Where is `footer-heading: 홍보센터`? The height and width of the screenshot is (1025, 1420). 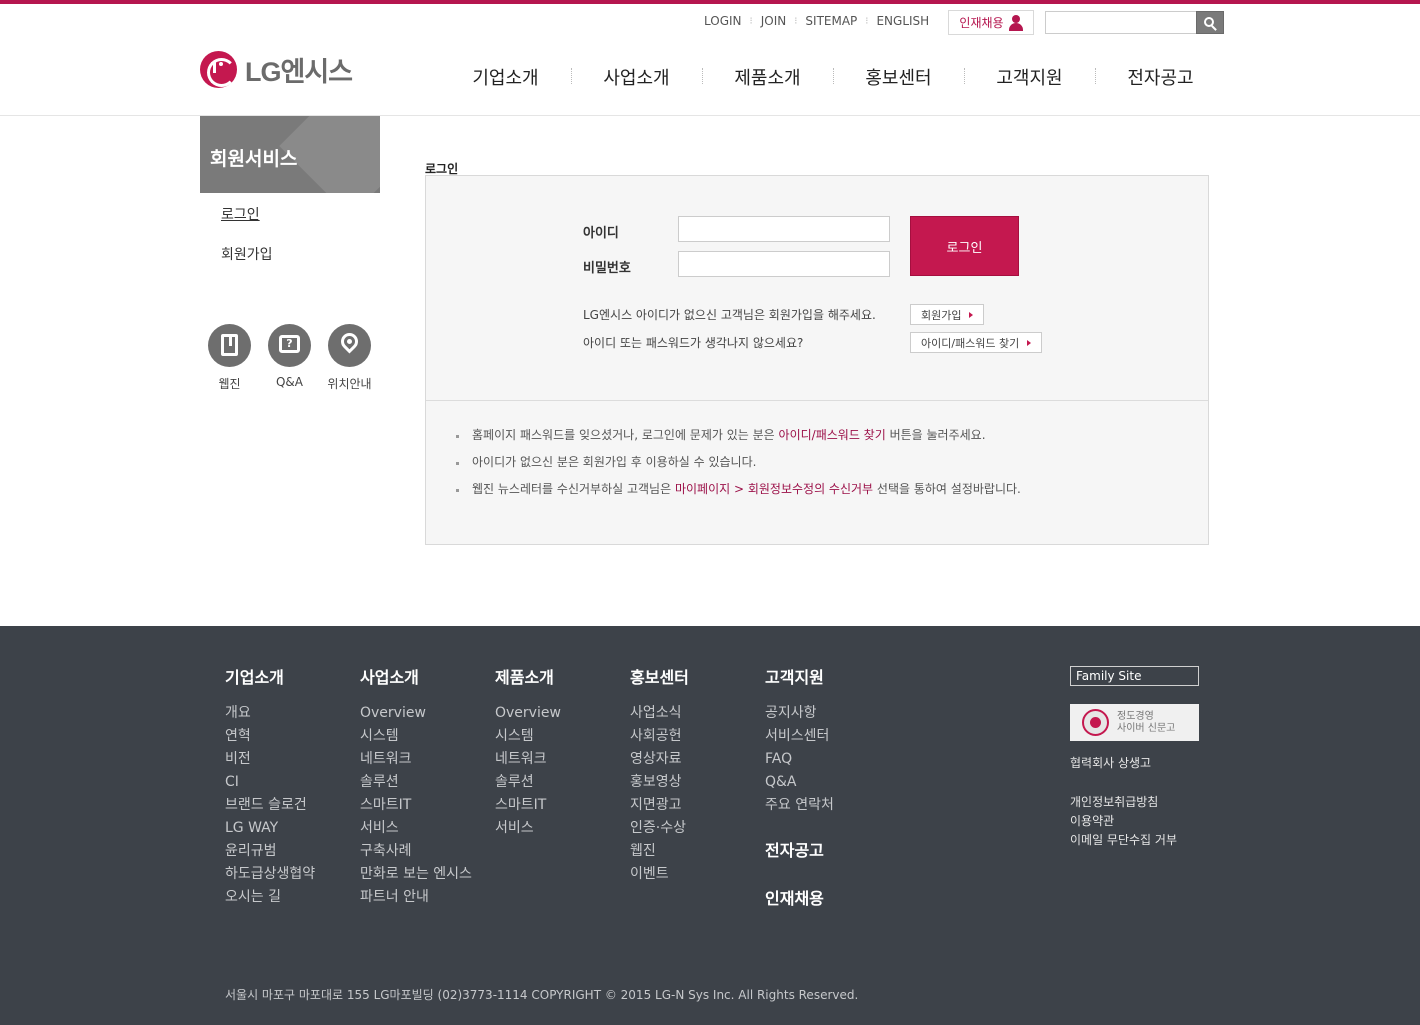 footer-heading: 홍보센터 is located at coordinates (659, 676).